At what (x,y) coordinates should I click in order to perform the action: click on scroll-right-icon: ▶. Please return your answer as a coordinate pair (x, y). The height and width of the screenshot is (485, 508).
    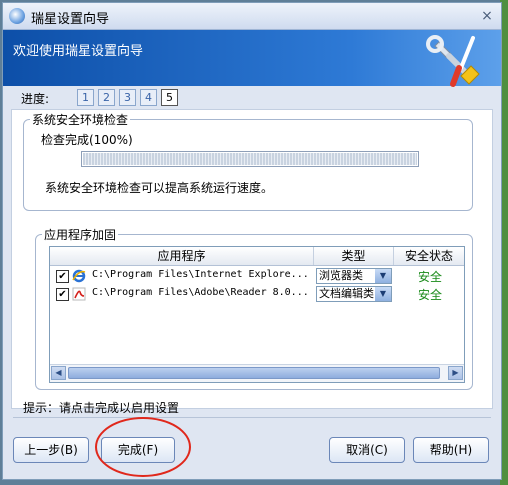
    Looking at the image, I should click on (455, 373).